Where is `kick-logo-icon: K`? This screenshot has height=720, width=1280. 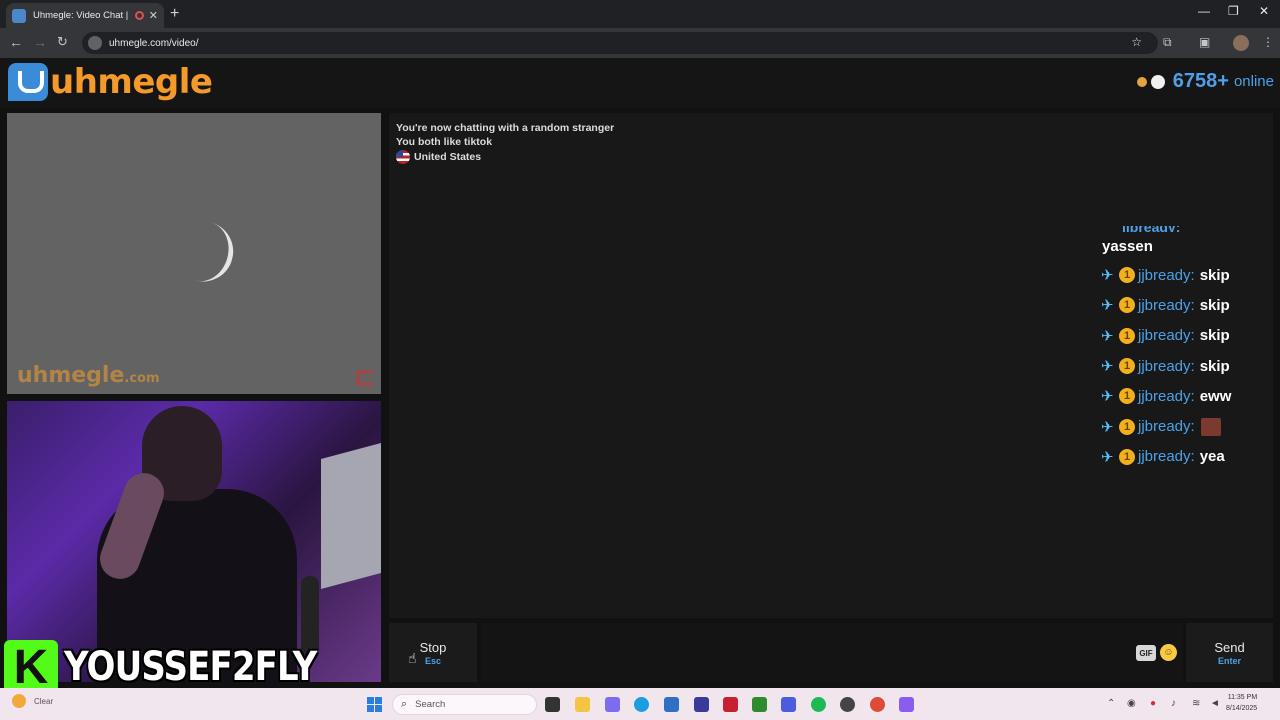
kick-logo-icon: K is located at coordinates (31, 667).